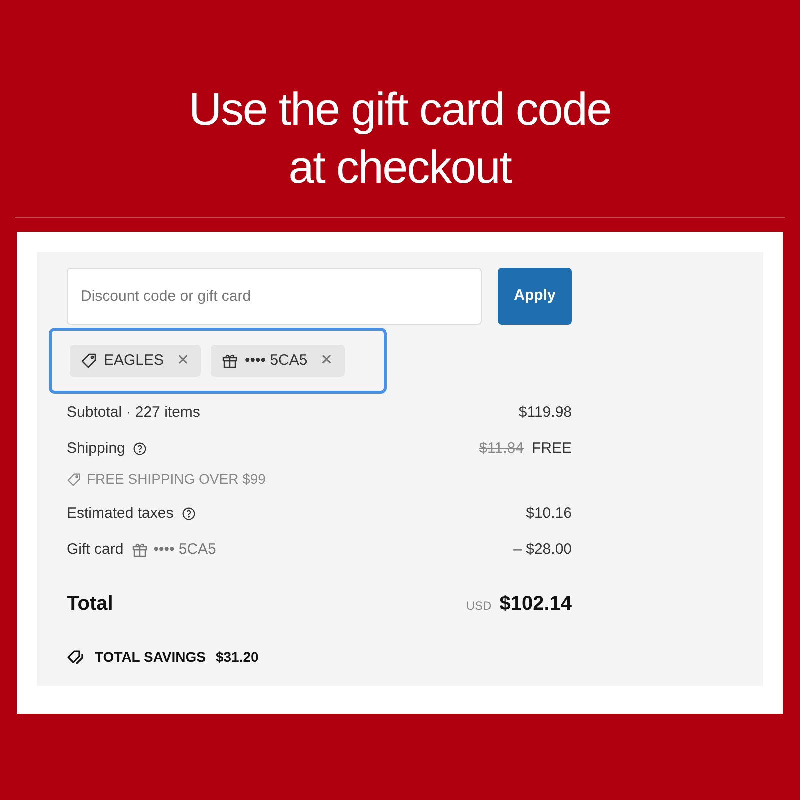 This screenshot has width=800, height=800. I want to click on savings-label: TOTAL SAVINGS, so click(150, 657).